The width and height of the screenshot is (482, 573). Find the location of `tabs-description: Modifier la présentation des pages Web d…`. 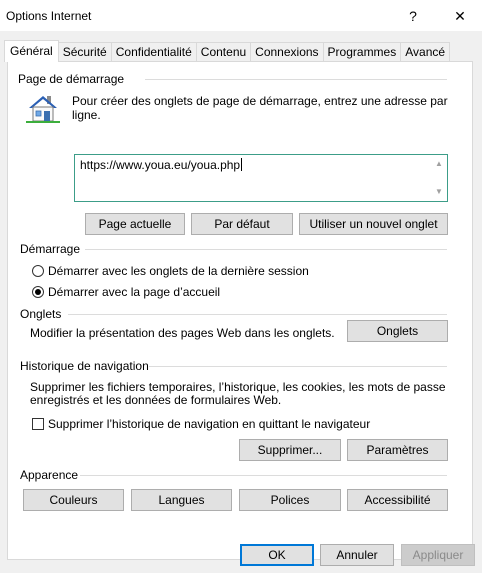

tabs-description: Modifier la présentation des pages Web d… is located at coordinates (182, 333).